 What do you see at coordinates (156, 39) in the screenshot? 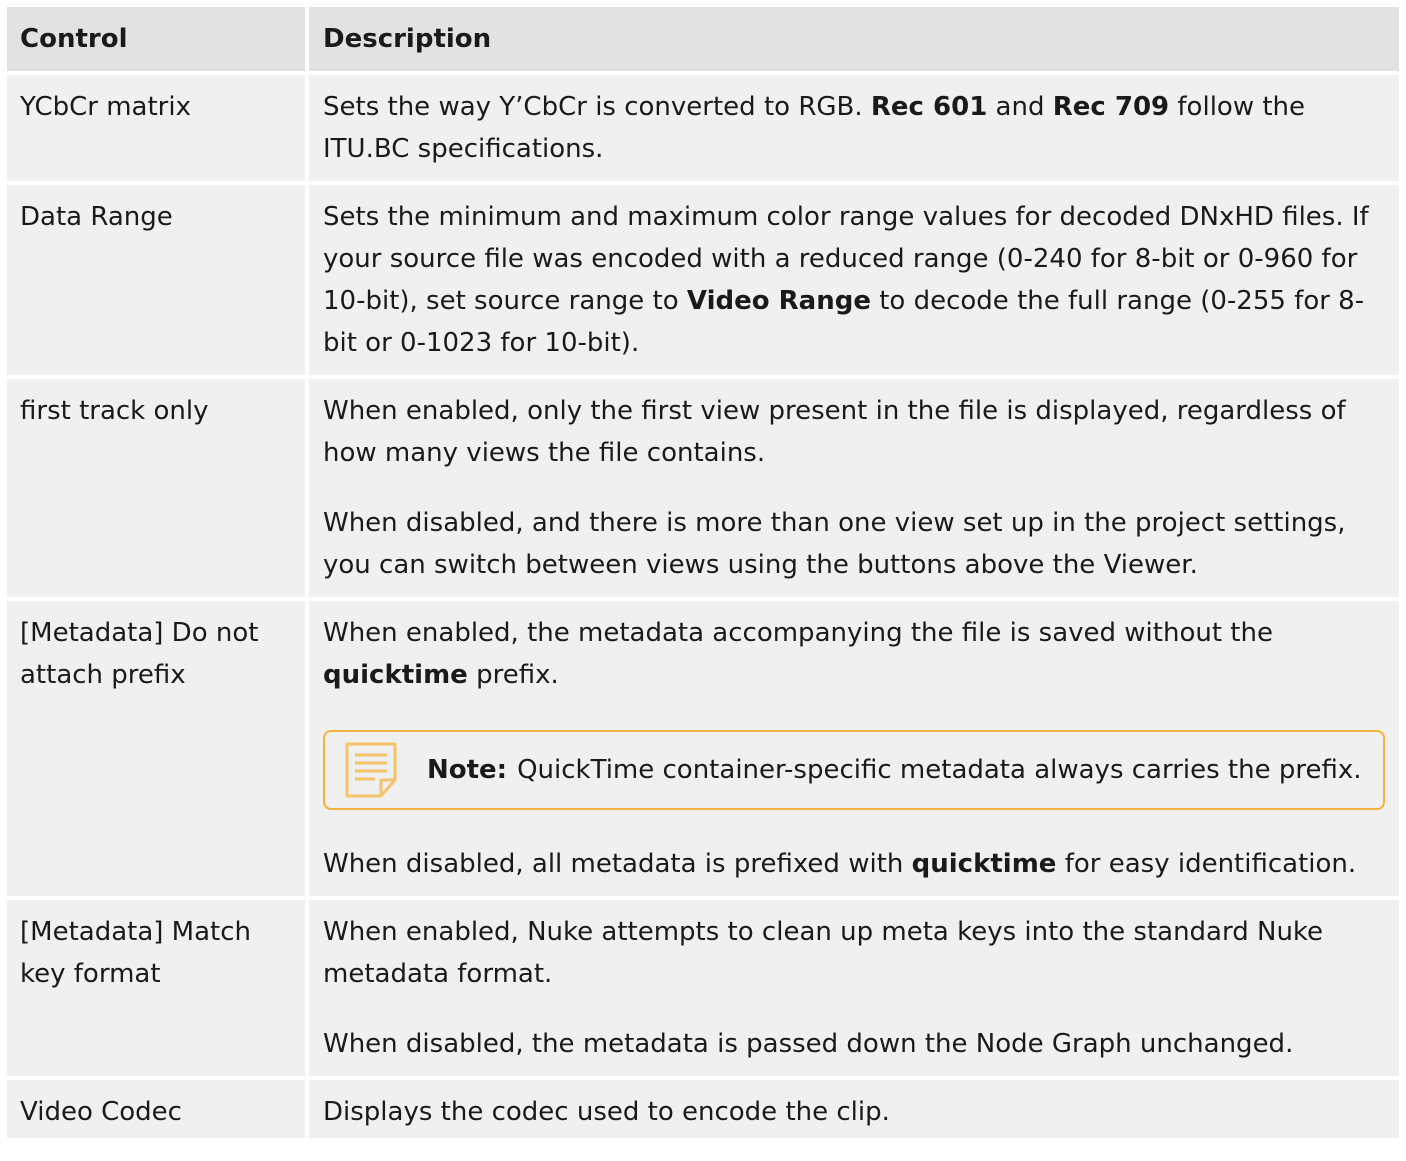
I see `header-control: Control` at bounding box center [156, 39].